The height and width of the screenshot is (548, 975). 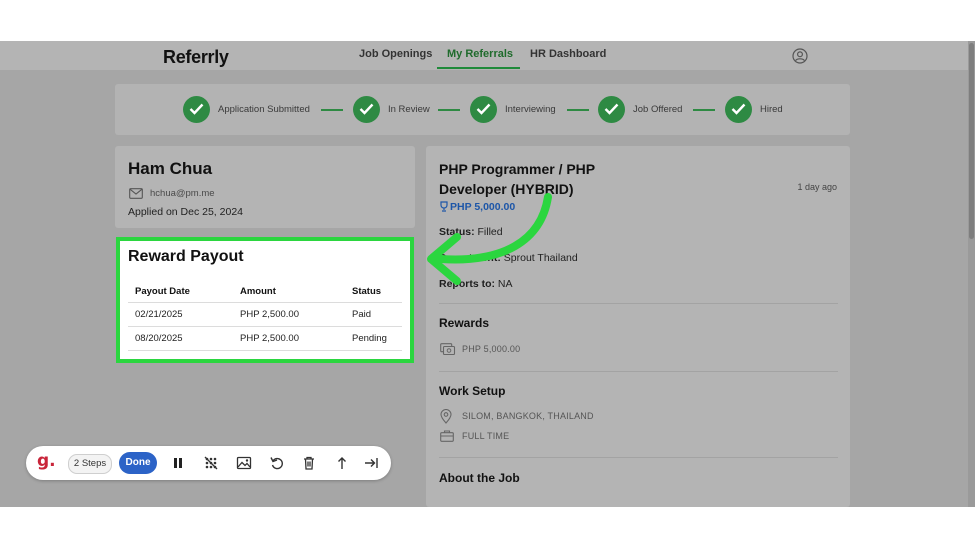 I want to click on user-profile-icon, so click(x=800, y=56).